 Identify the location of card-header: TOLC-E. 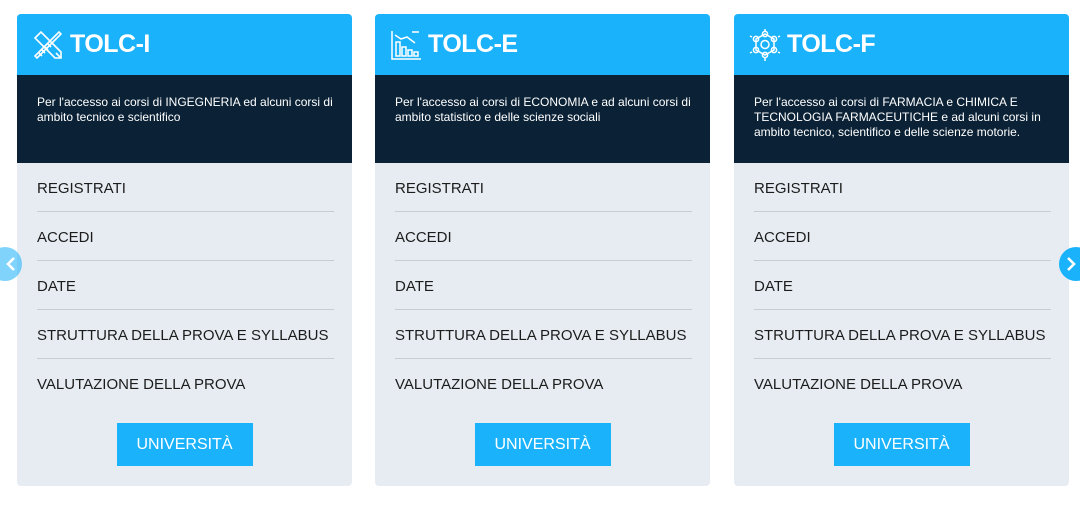
(542, 44).